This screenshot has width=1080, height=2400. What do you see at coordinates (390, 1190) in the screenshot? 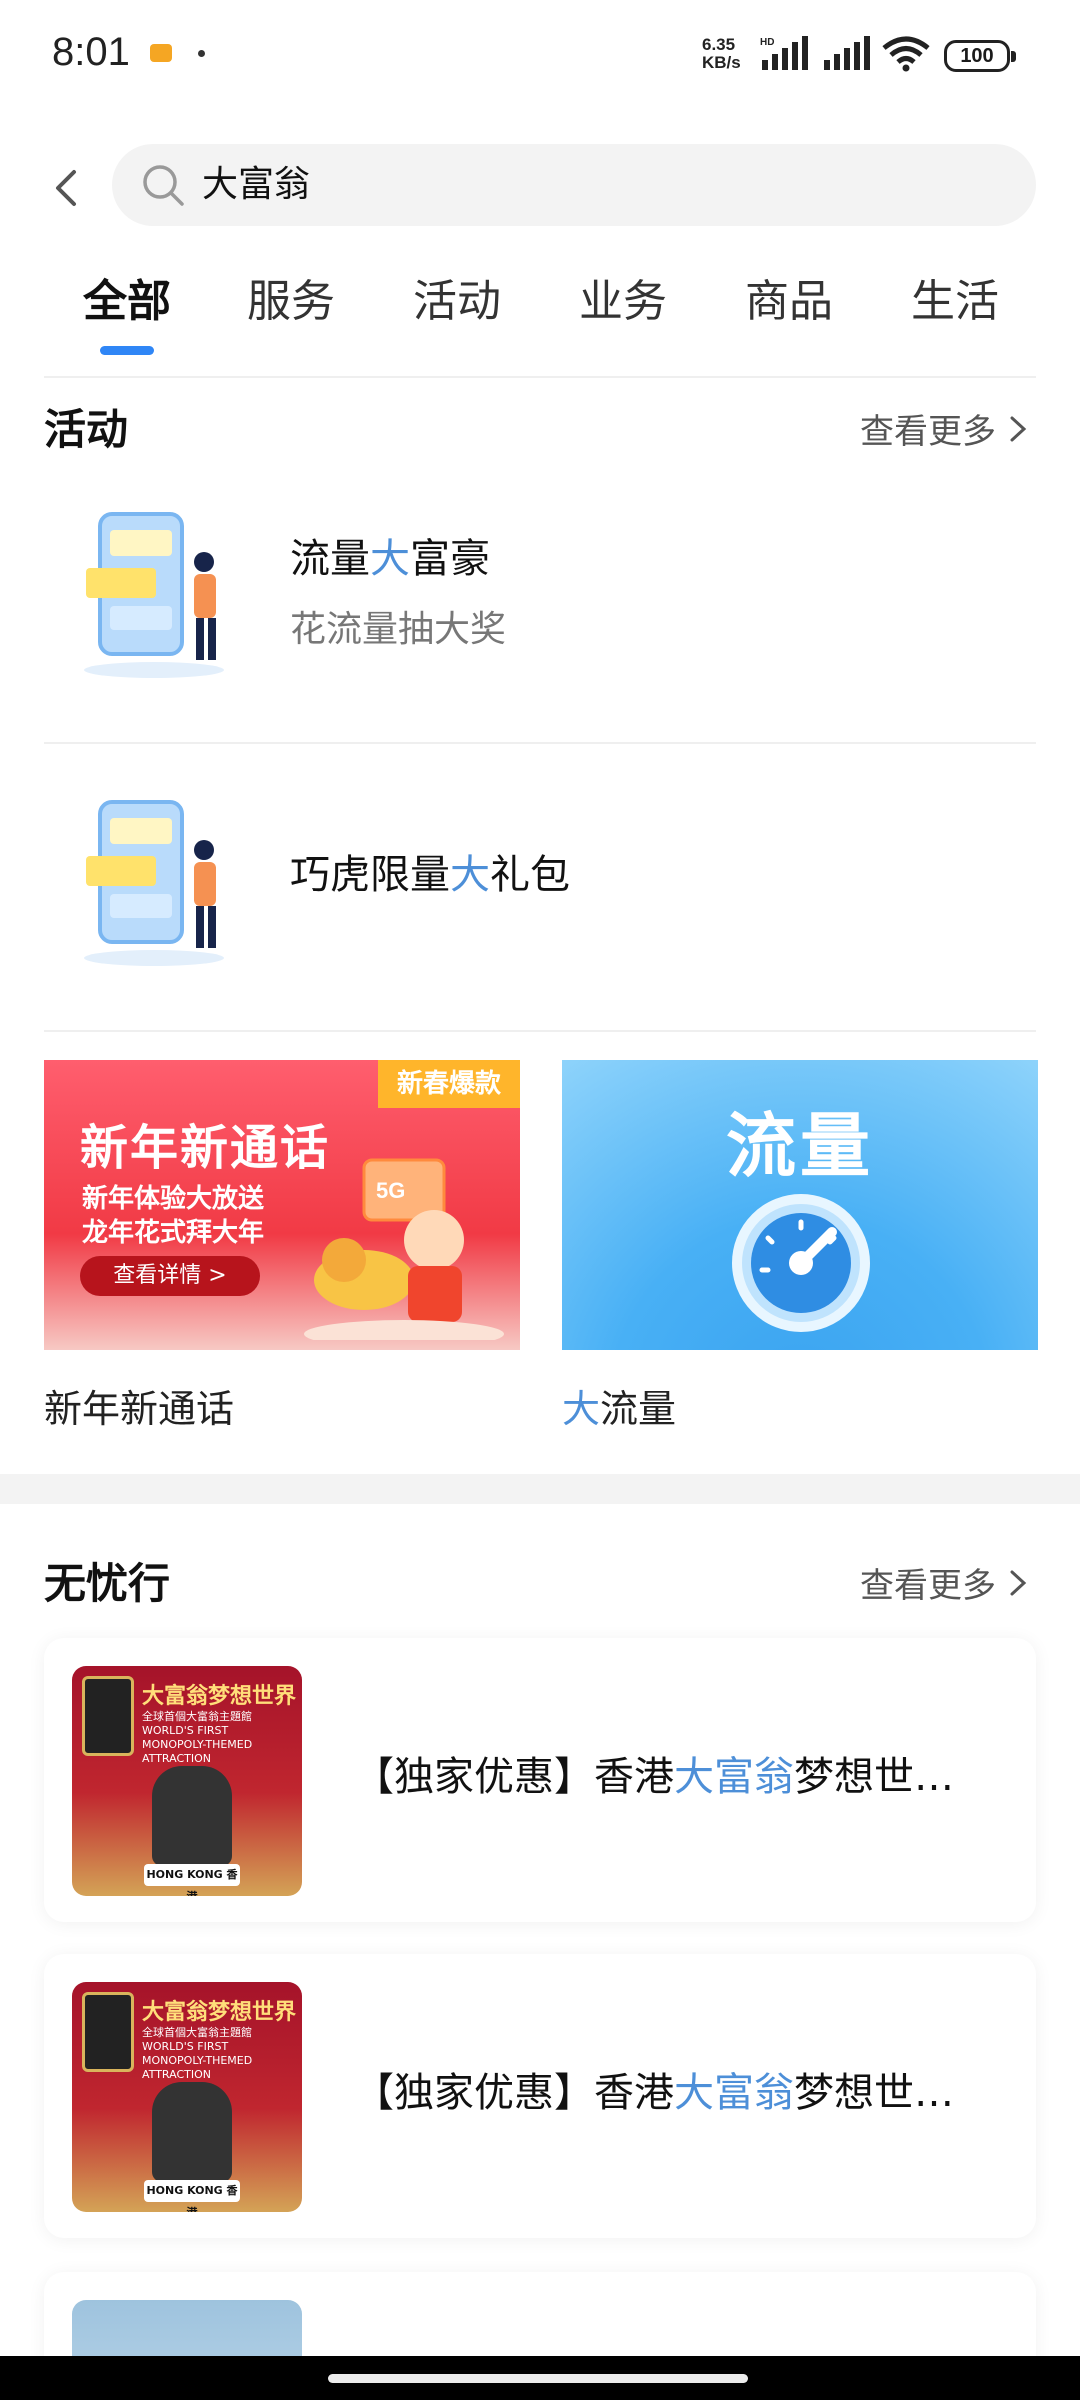
I see `svg-text: 5G` at bounding box center [390, 1190].